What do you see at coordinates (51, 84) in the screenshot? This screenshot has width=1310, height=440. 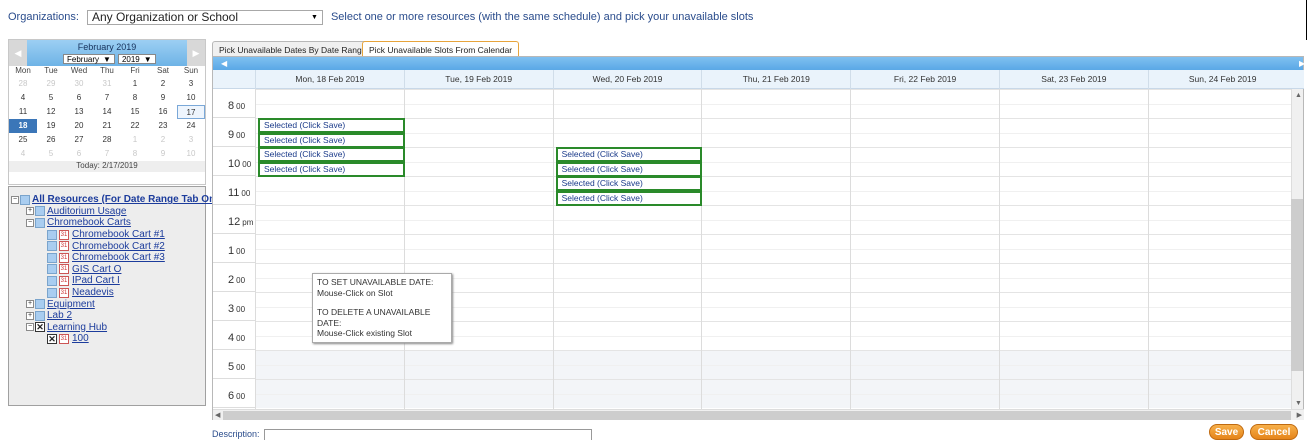 I see `calendar-day: 29` at bounding box center [51, 84].